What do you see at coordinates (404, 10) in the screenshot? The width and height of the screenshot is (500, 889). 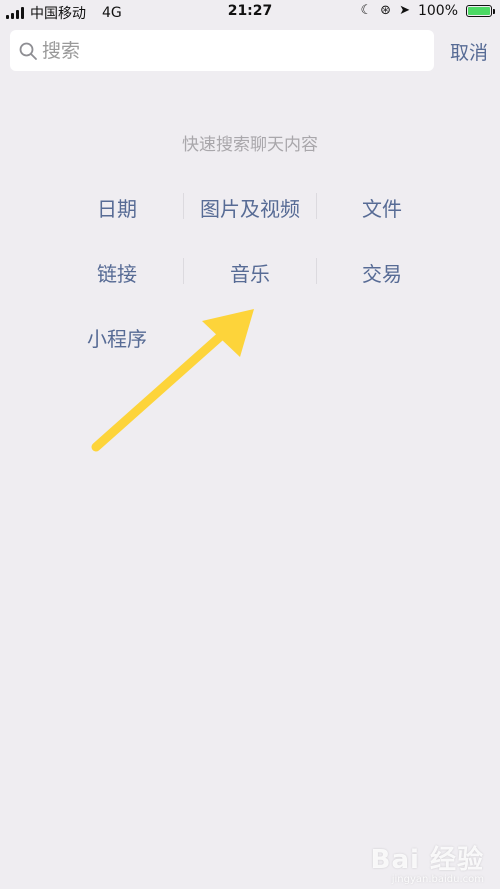 I see `location-icon: ➤` at bounding box center [404, 10].